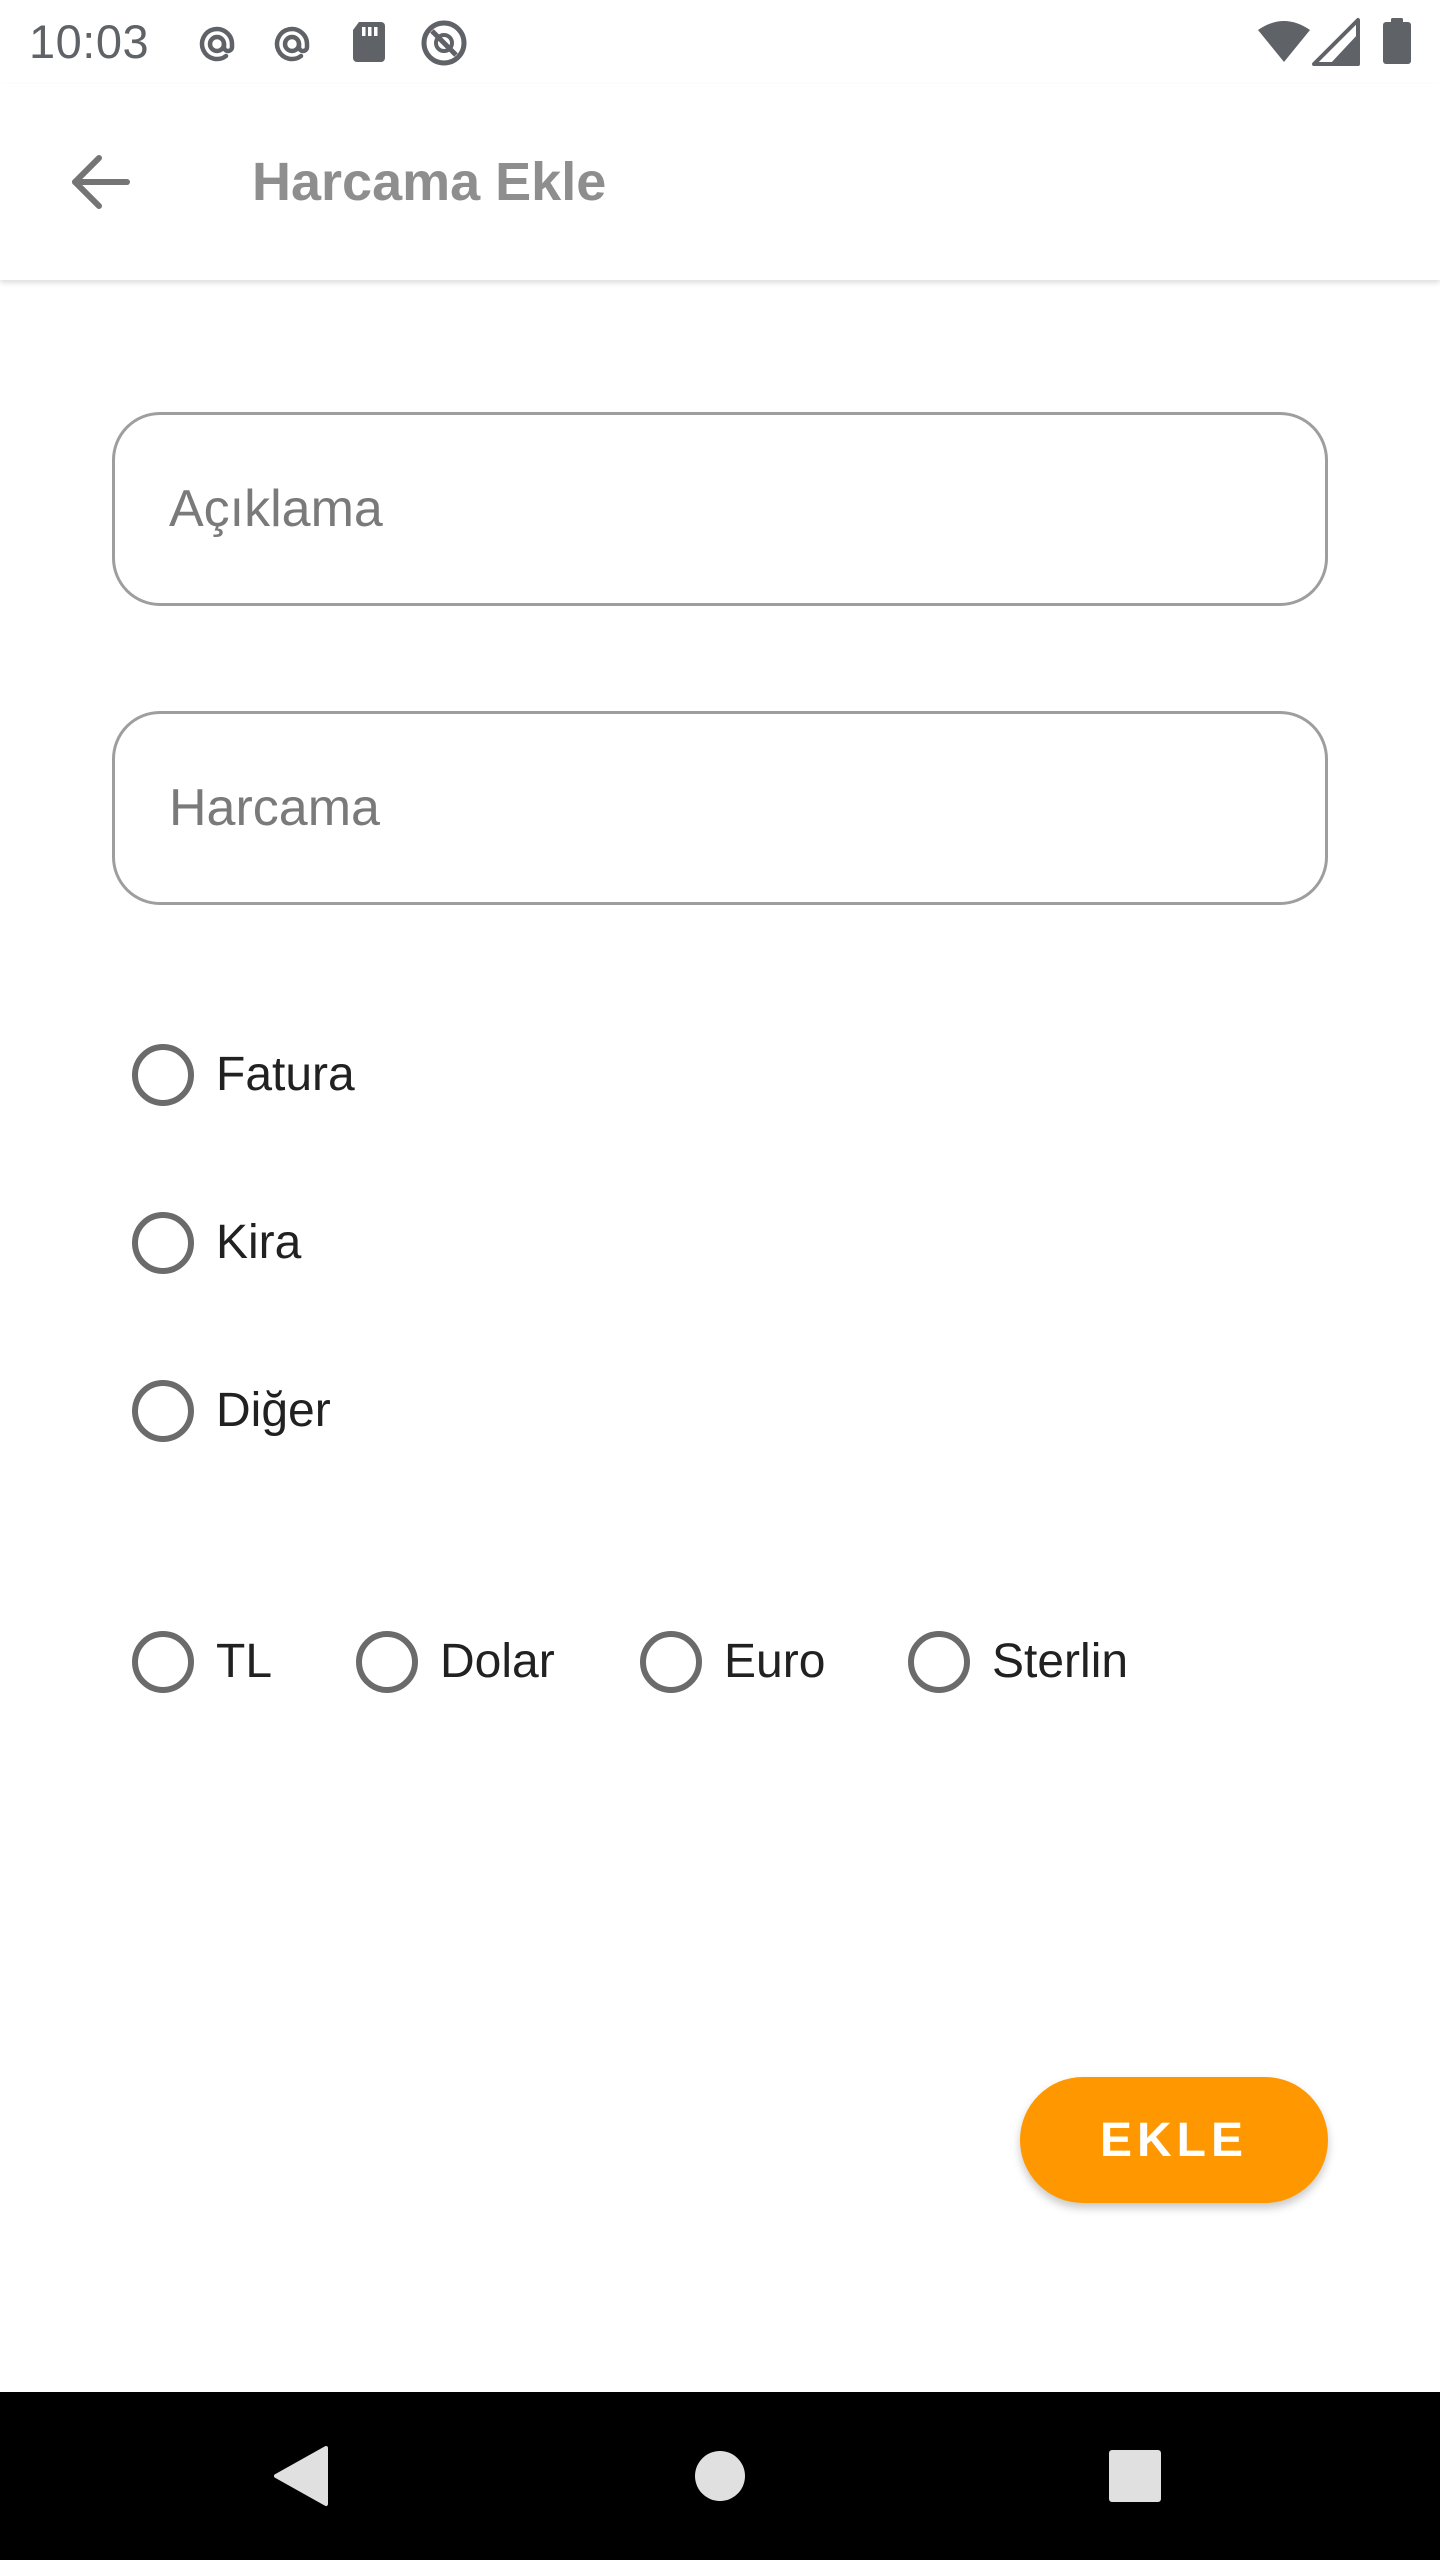 The image size is (1440, 2560). I want to click on description-input, so click(719, 509).